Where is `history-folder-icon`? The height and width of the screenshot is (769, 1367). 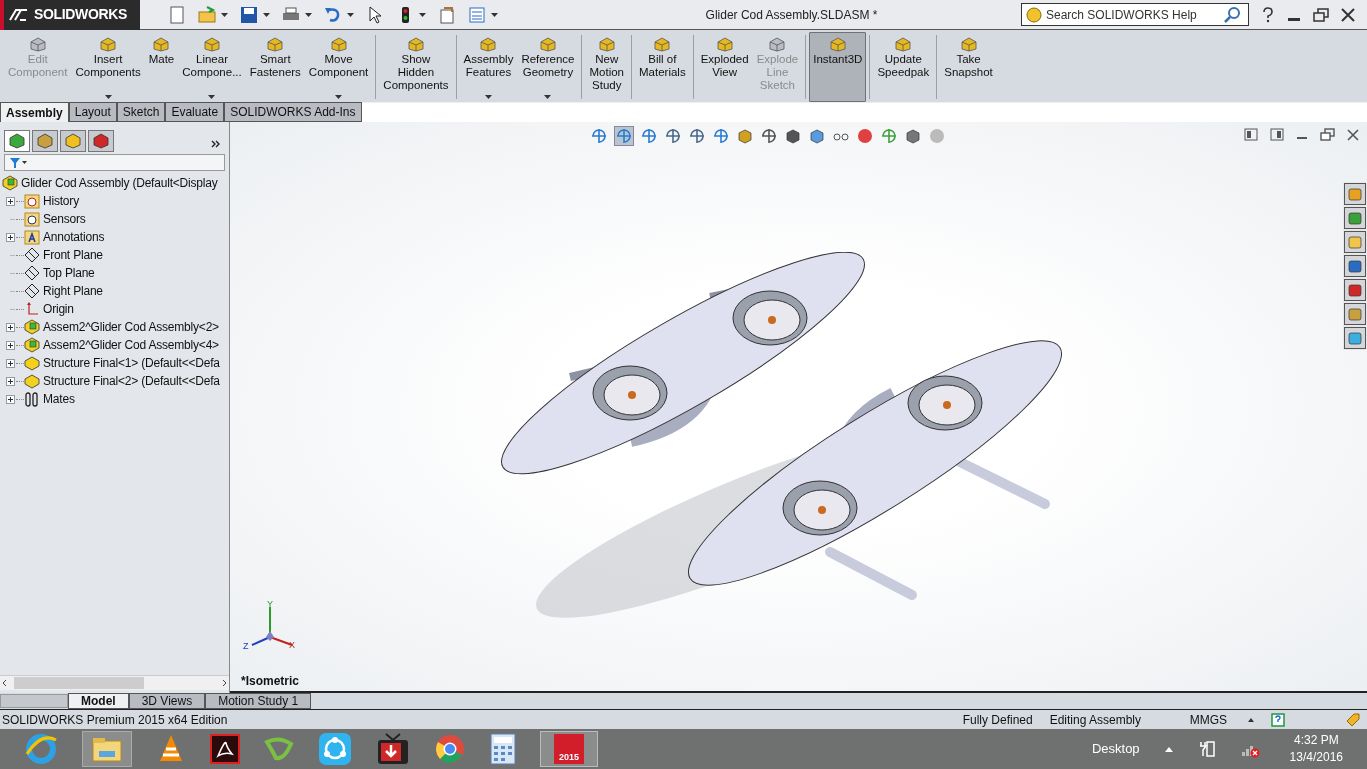
history-folder-icon is located at coordinates (32, 201).